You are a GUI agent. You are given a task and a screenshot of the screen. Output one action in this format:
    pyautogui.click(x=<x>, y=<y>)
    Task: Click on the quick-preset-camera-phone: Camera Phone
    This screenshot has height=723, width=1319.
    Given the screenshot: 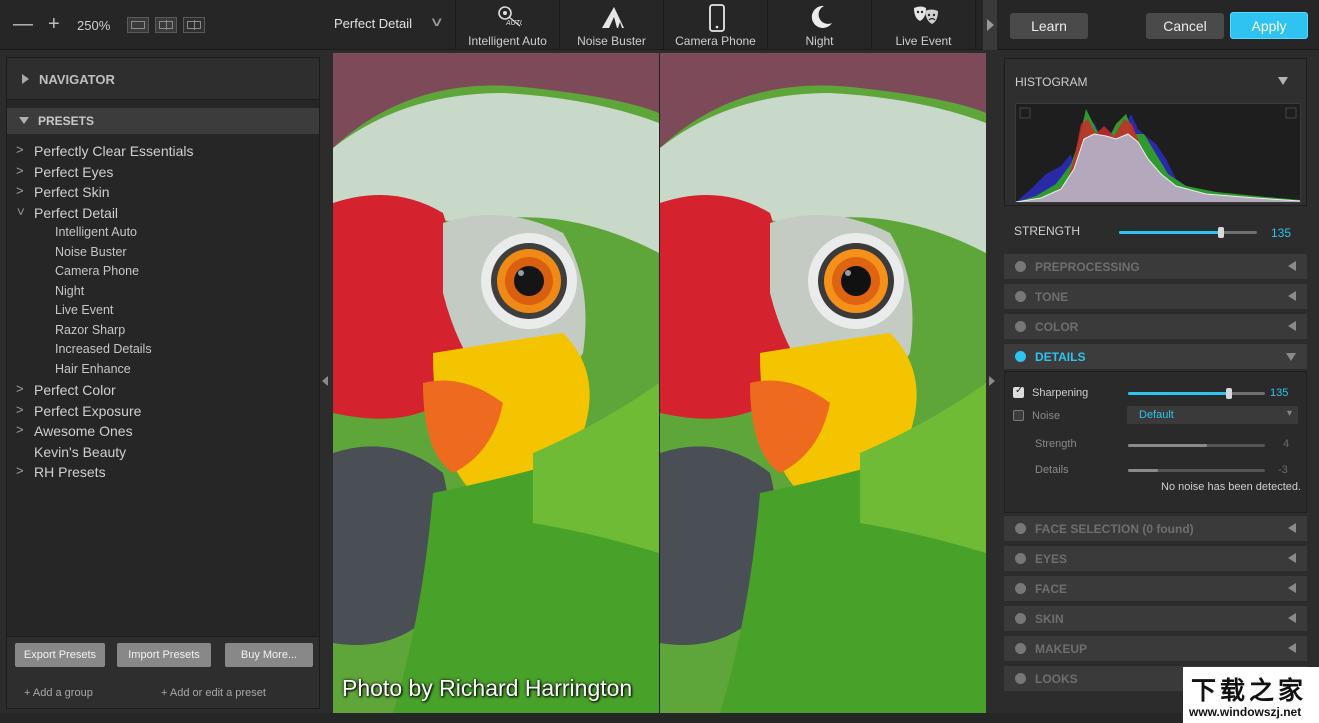 What is the action you would take?
    pyautogui.click(x=716, y=25)
    